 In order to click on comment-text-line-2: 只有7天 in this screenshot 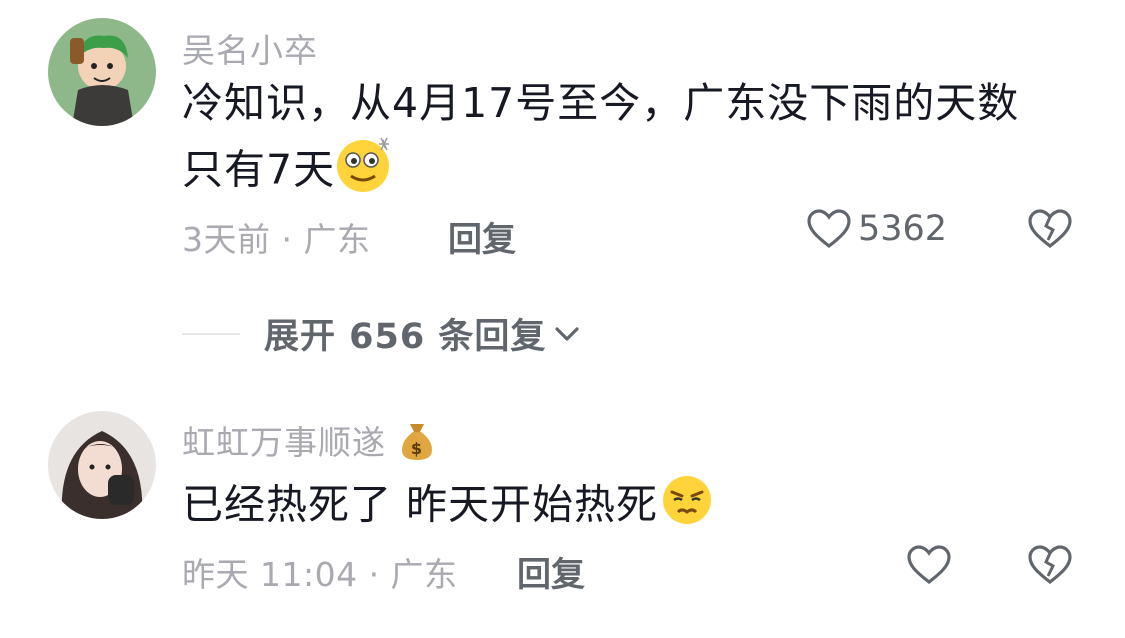, I will do `click(600, 172)`.